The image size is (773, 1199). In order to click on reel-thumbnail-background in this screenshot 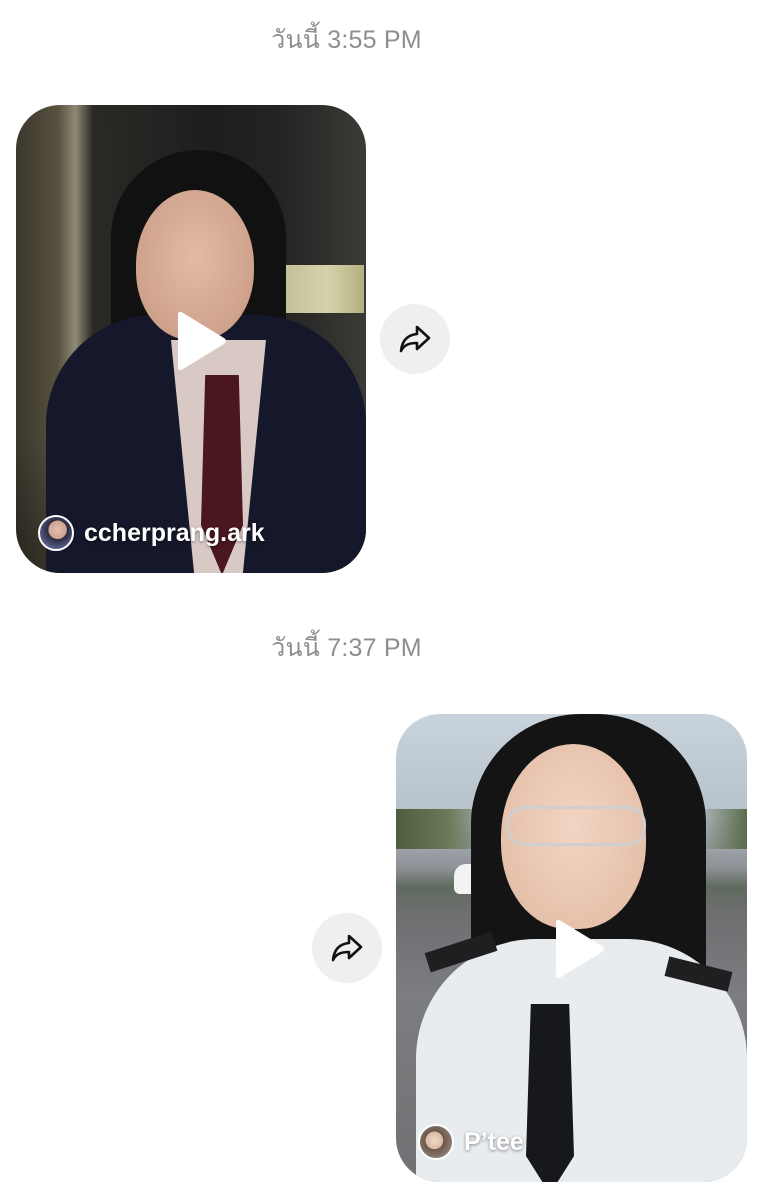, I will do `click(319, 289)`.